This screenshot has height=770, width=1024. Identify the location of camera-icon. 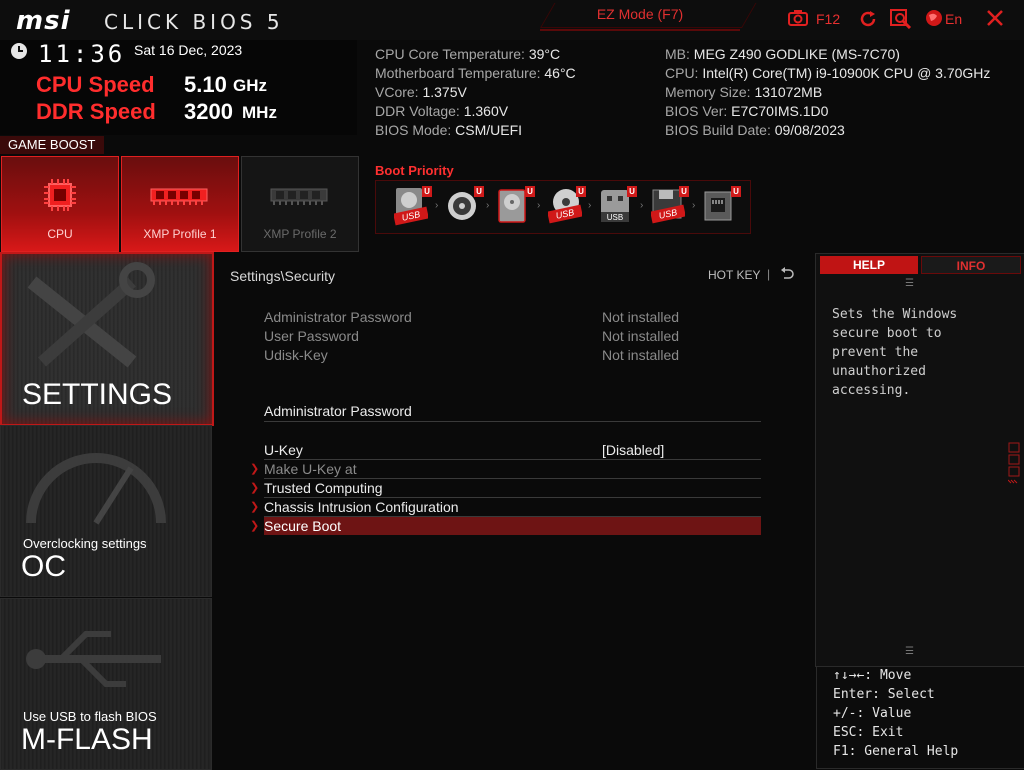
(798, 20).